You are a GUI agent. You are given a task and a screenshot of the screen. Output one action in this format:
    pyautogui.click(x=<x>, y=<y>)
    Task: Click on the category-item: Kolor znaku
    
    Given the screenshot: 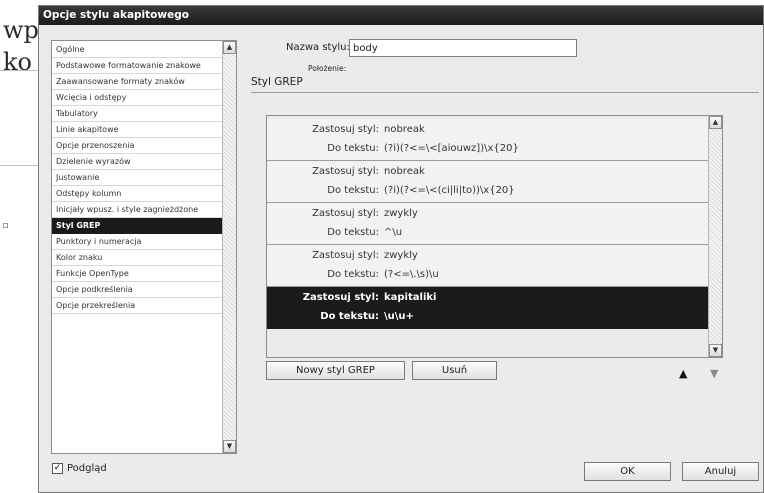 What is the action you would take?
    pyautogui.click(x=137, y=258)
    